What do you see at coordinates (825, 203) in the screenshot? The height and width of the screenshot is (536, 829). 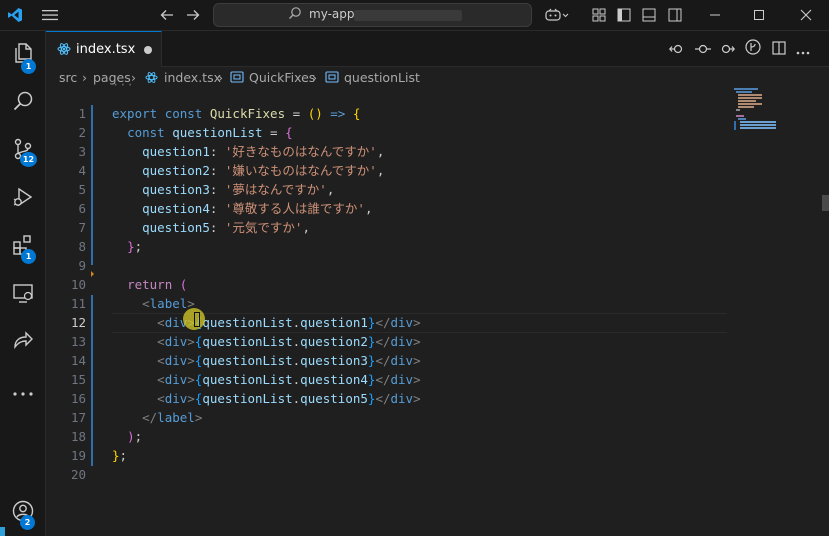 I see `vertical-scrollbar` at bounding box center [825, 203].